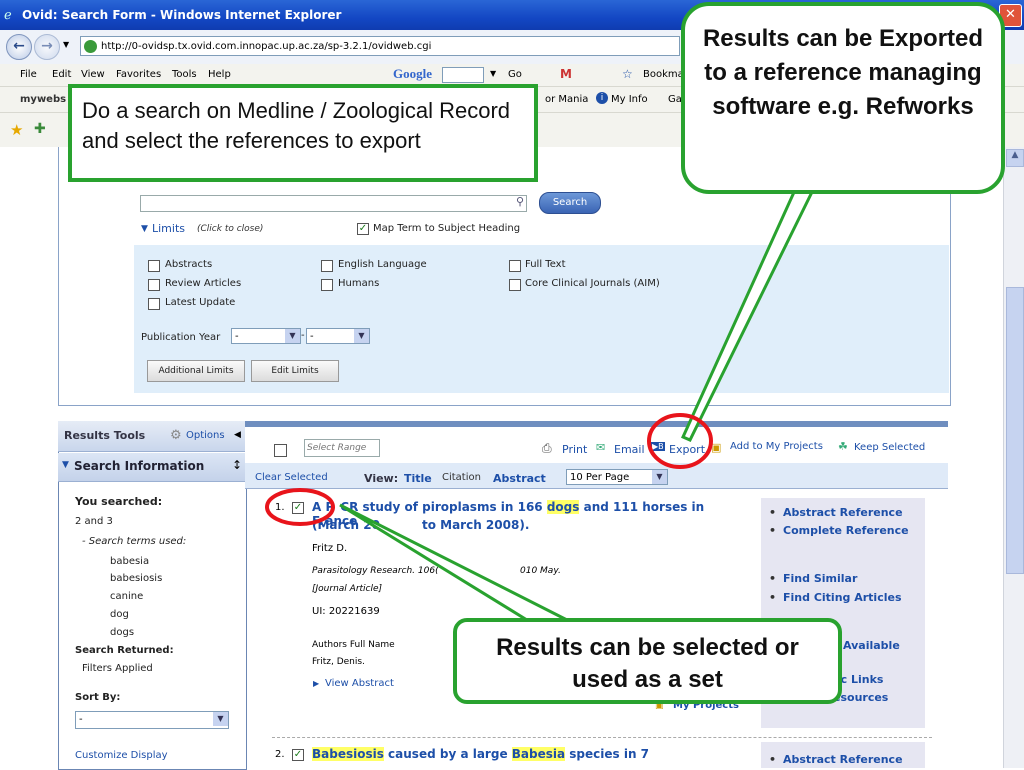  I want to click on callout-pointer-top-right, so click(748, 315).